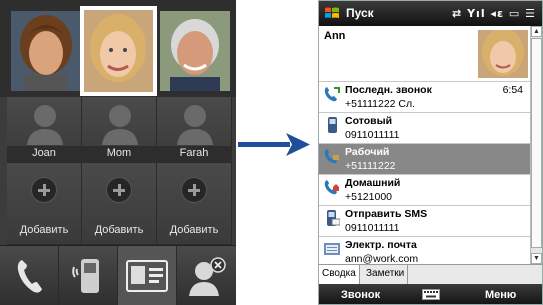 The width and height of the screenshot is (543, 305). I want to click on favorite-contact-farah: Farah, so click(194, 130).